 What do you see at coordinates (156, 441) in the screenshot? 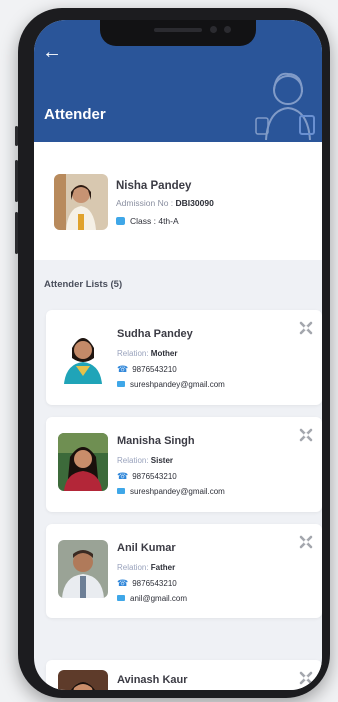
I see `attender-name: Manisha Singh` at bounding box center [156, 441].